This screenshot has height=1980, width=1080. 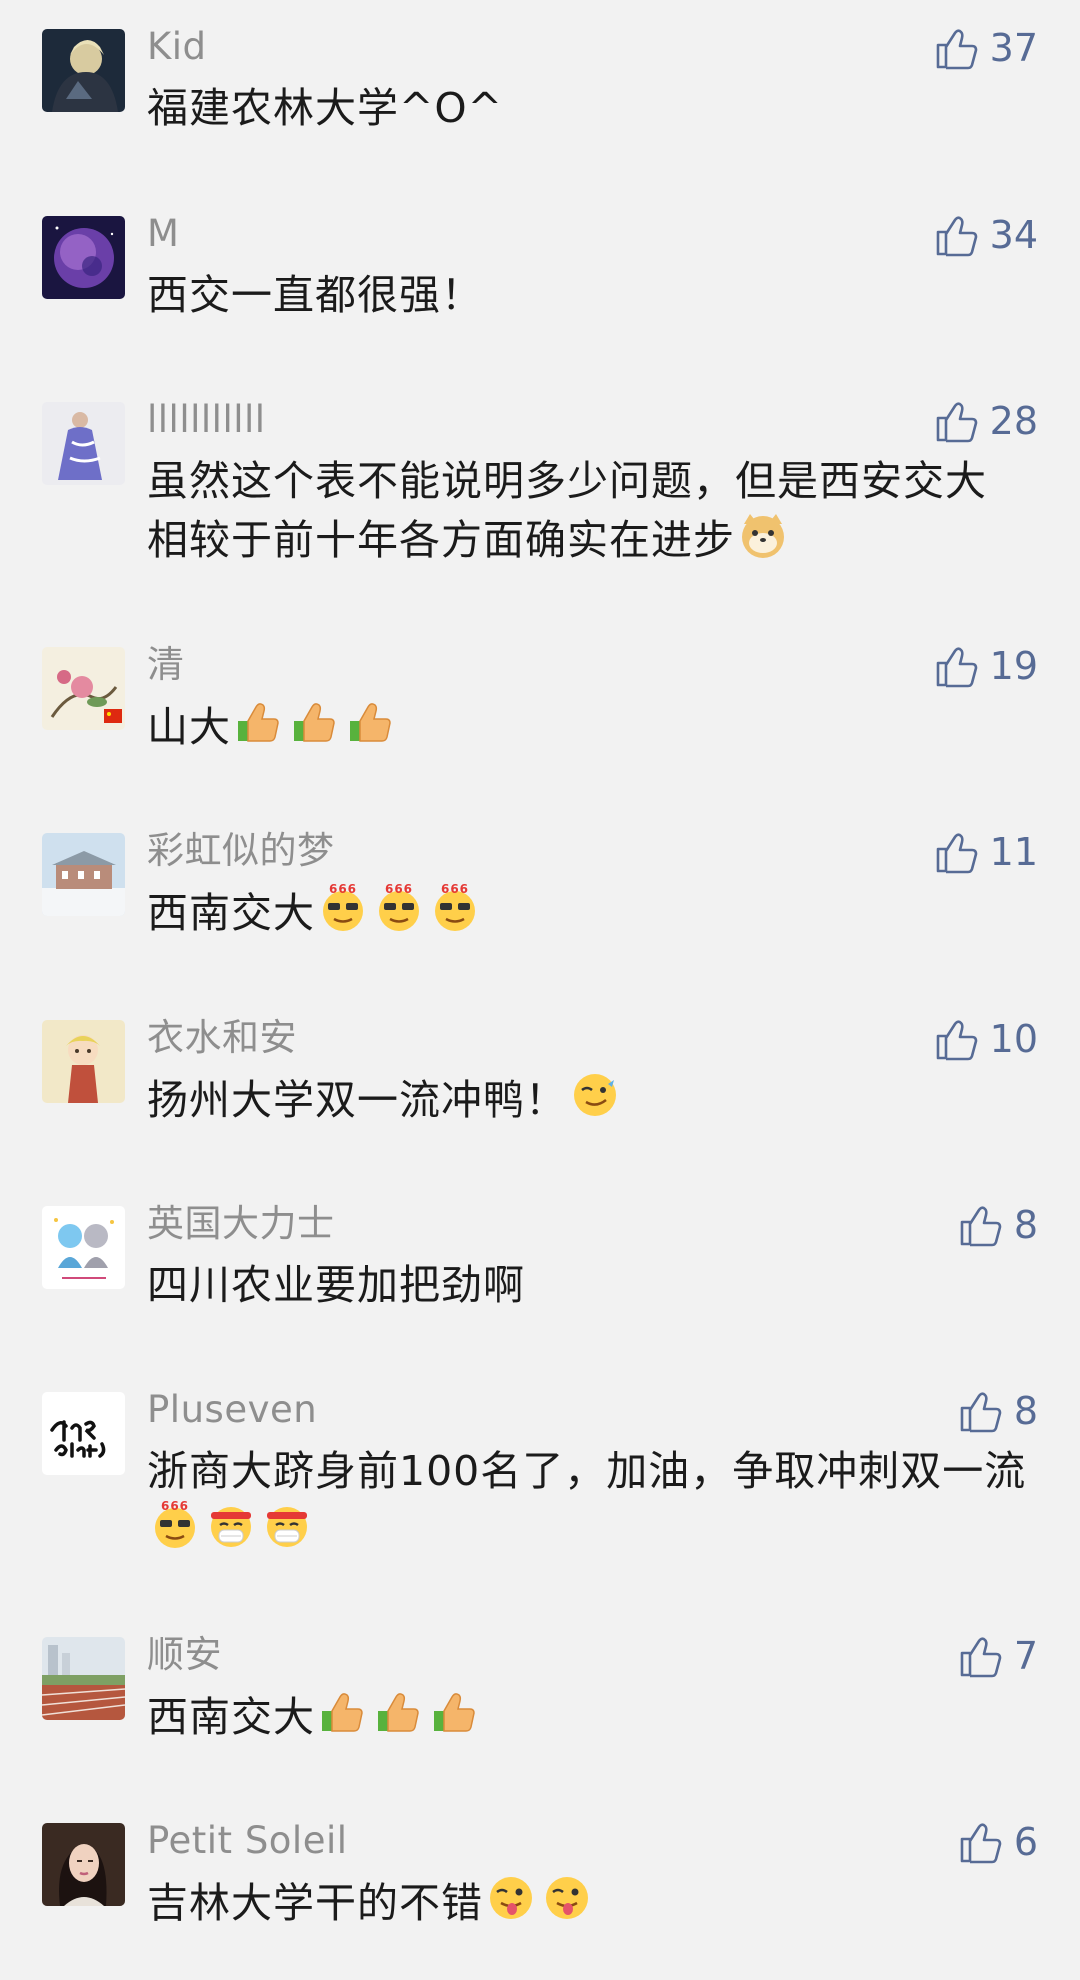 What do you see at coordinates (595, 1095) in the screenshot?
I see `wink-emoji-icon` at bounding box center [595, 1095].